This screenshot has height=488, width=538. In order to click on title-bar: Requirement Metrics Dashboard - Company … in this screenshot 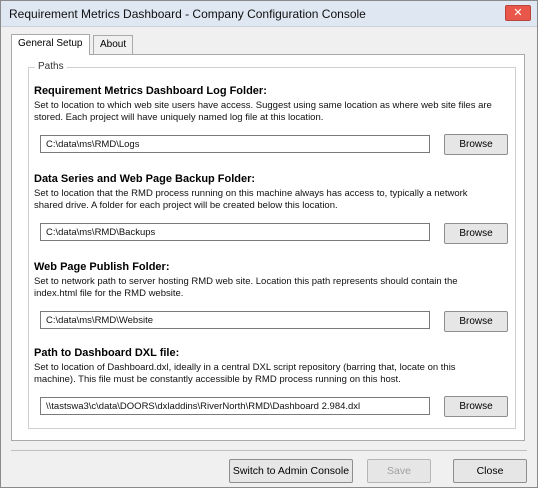, I will do `click(269, 14)`.